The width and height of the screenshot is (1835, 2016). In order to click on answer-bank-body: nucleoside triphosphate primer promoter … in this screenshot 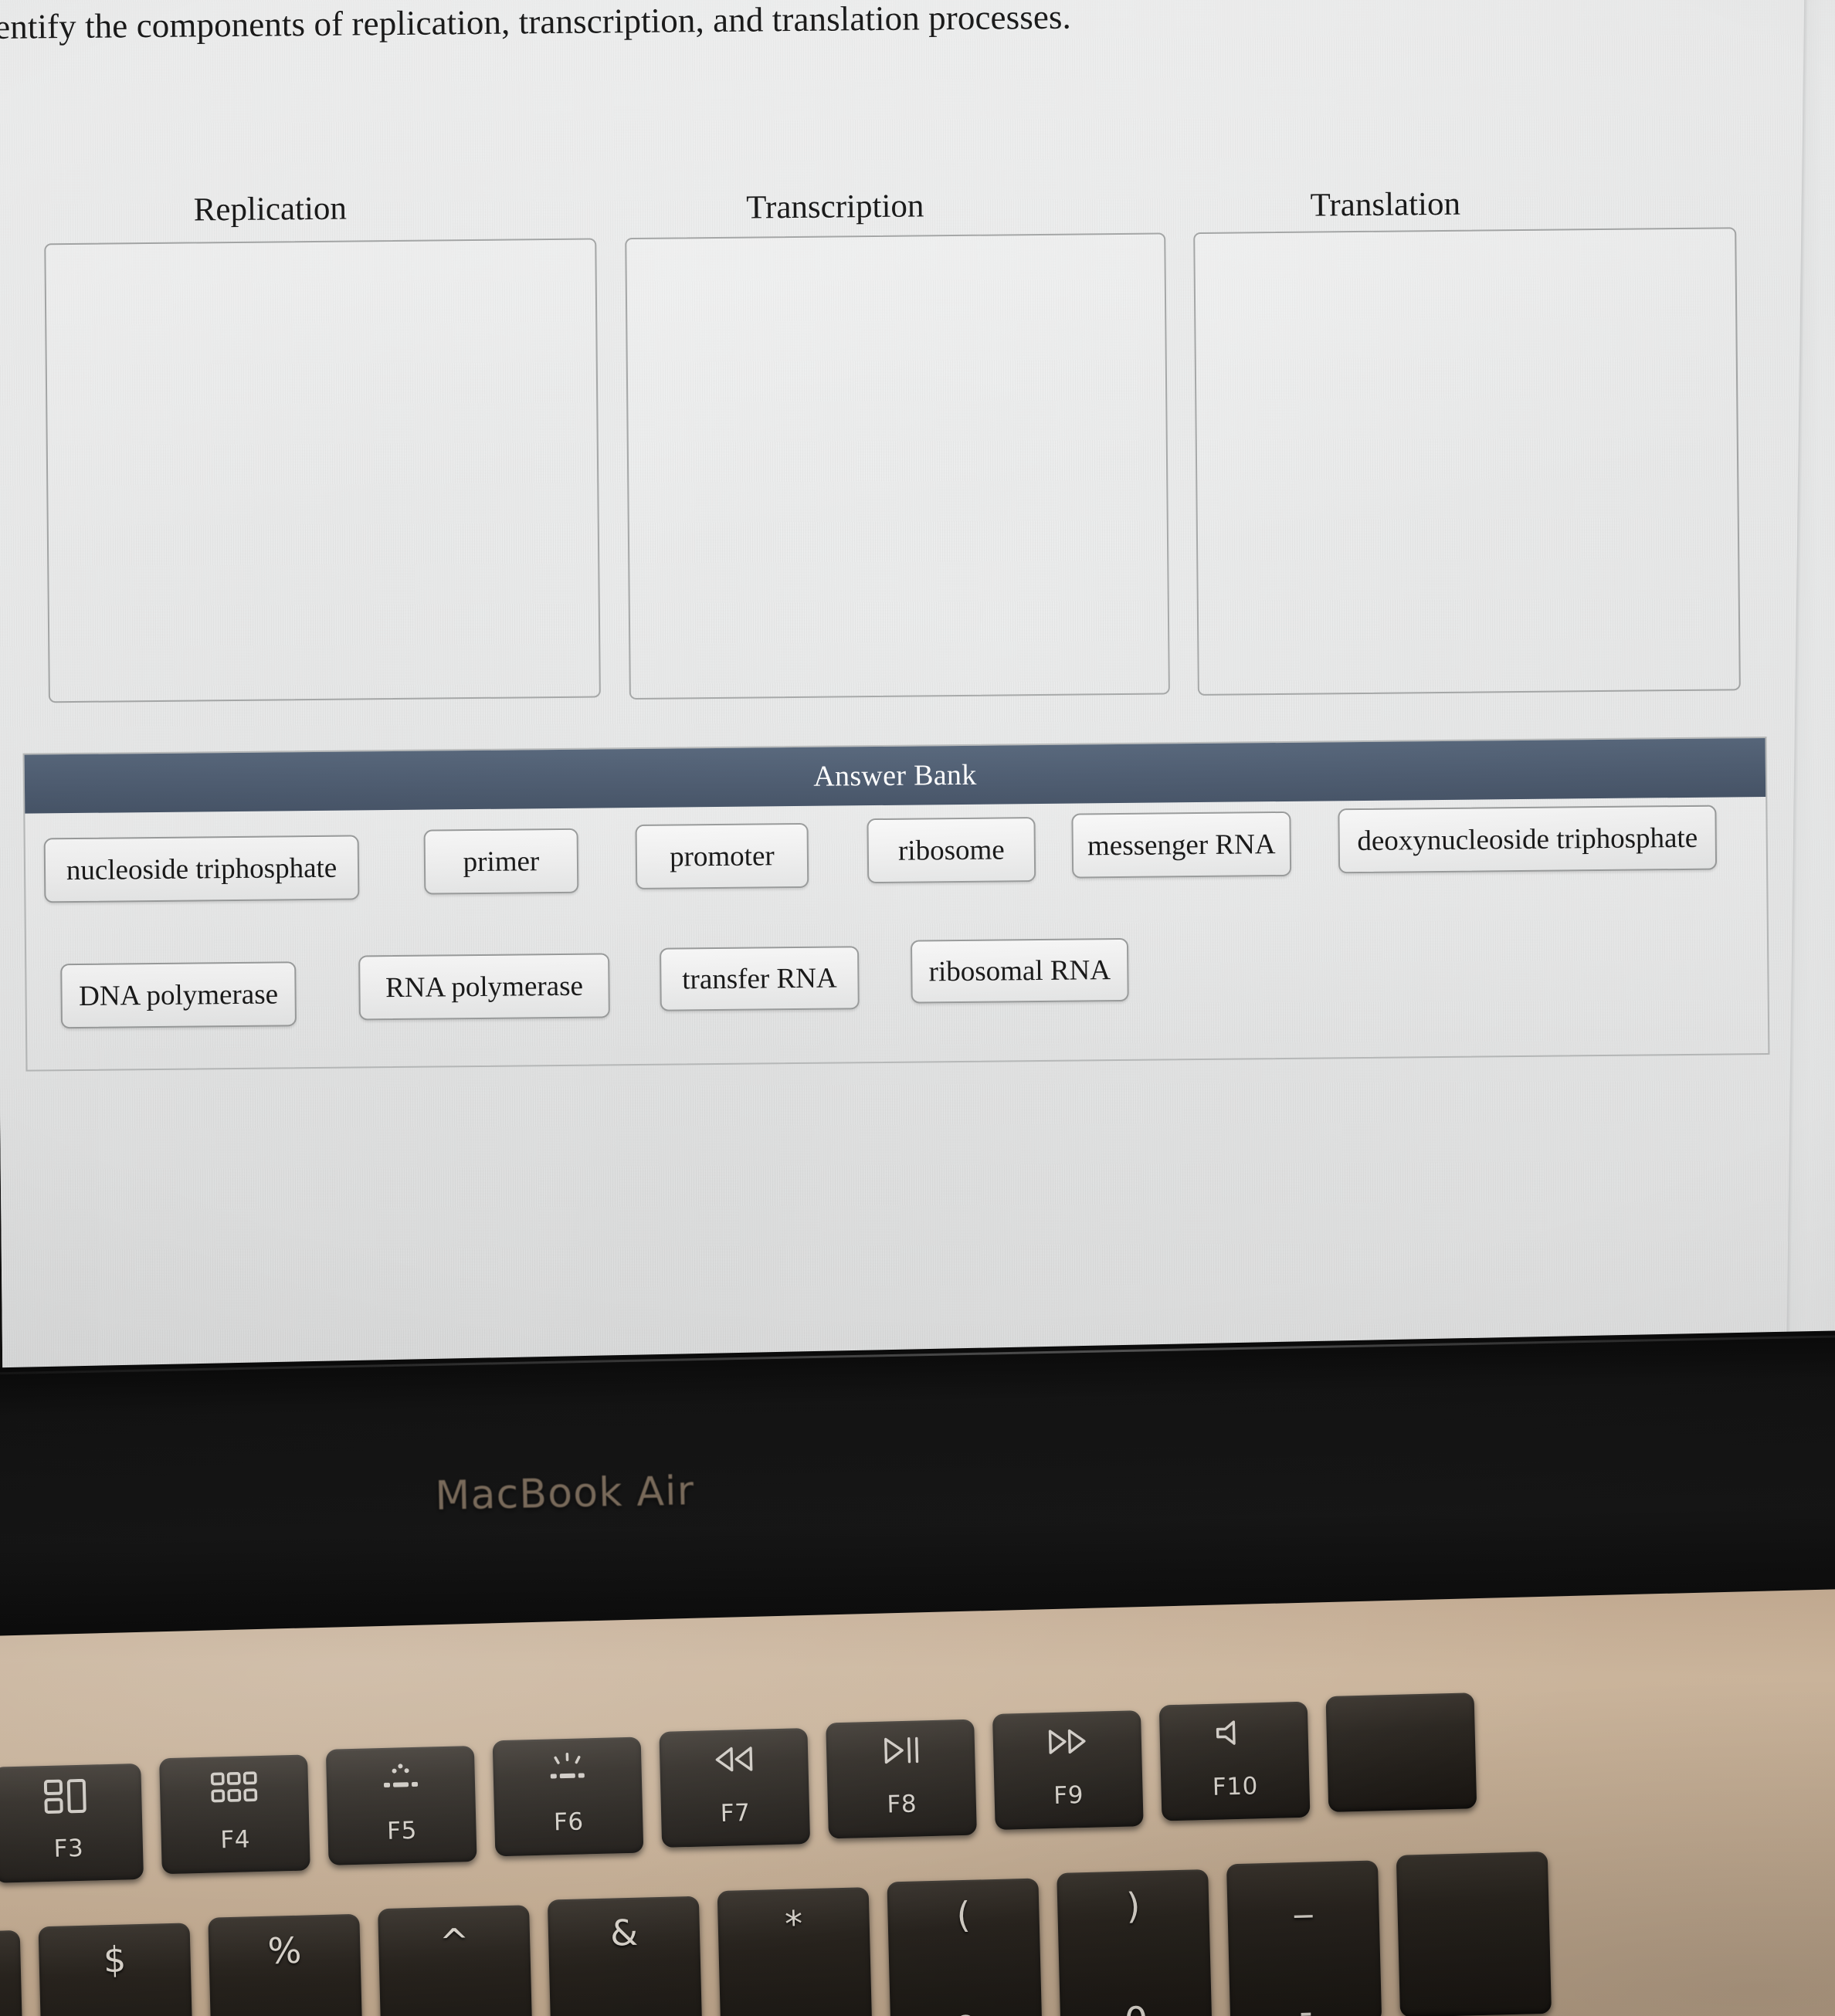, I will do `click(896, 933)`.